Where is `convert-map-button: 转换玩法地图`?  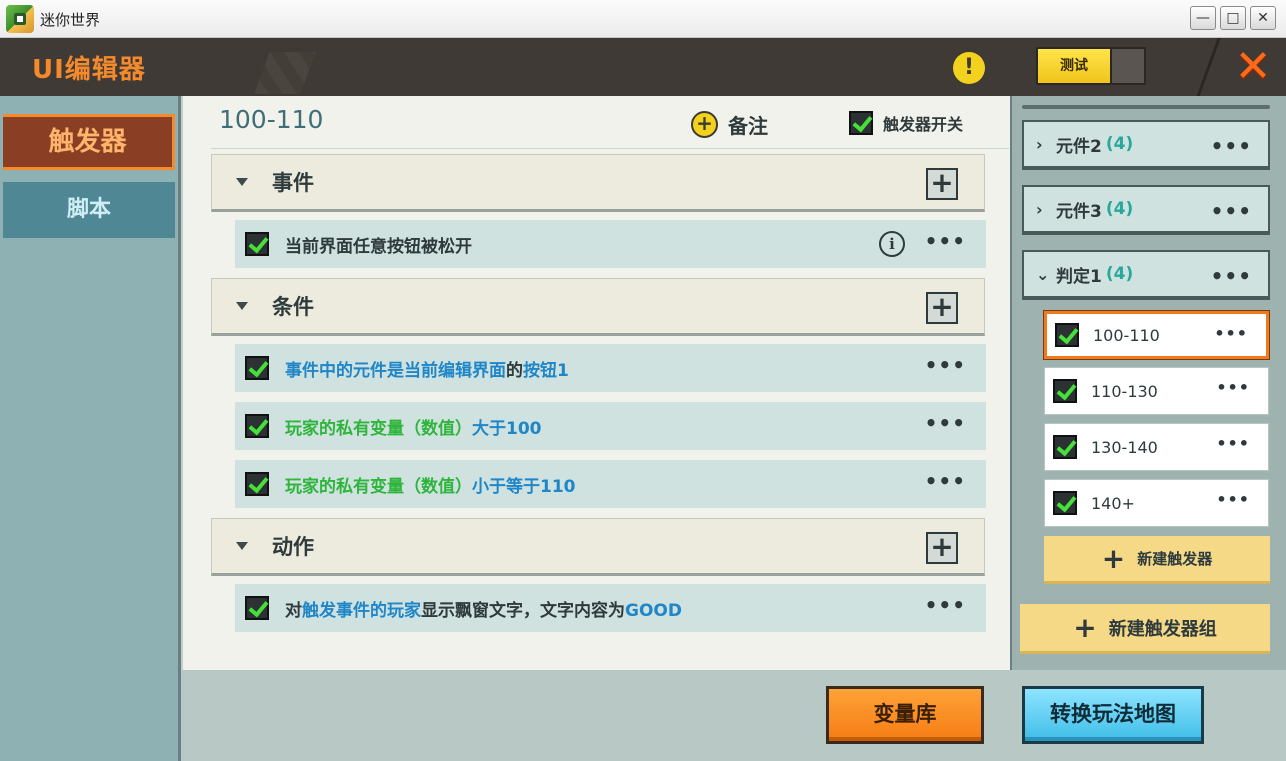 convert-map-button: 转换玩法地图 is located at coordinates (1113, 715).